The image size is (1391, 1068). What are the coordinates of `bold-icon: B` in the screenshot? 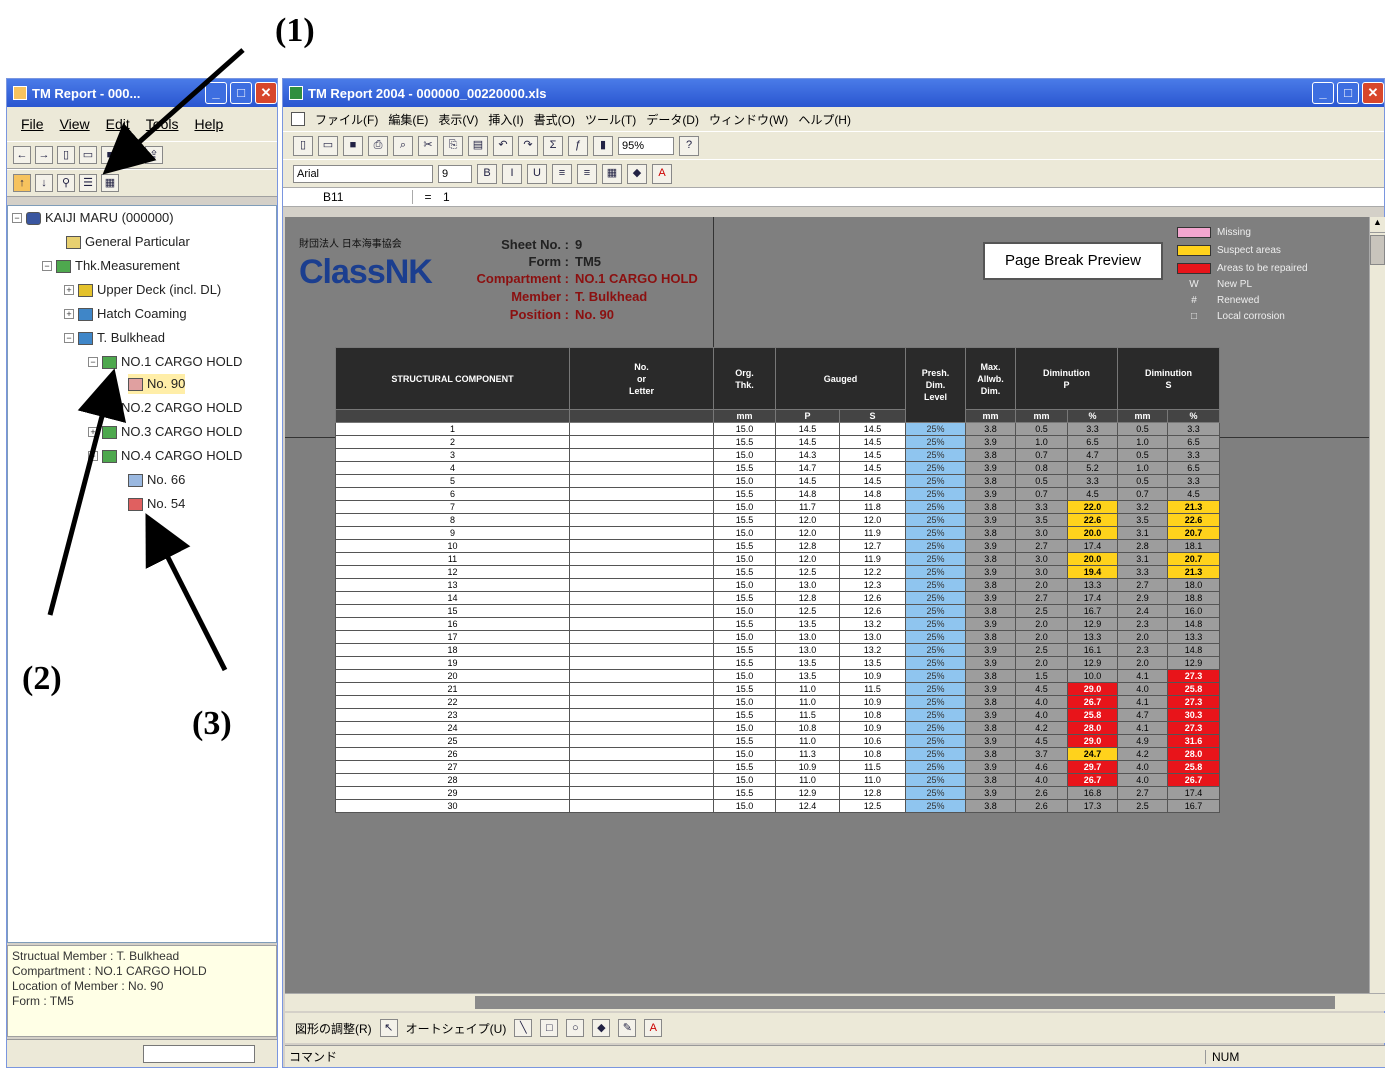 It's located at (487, 173).